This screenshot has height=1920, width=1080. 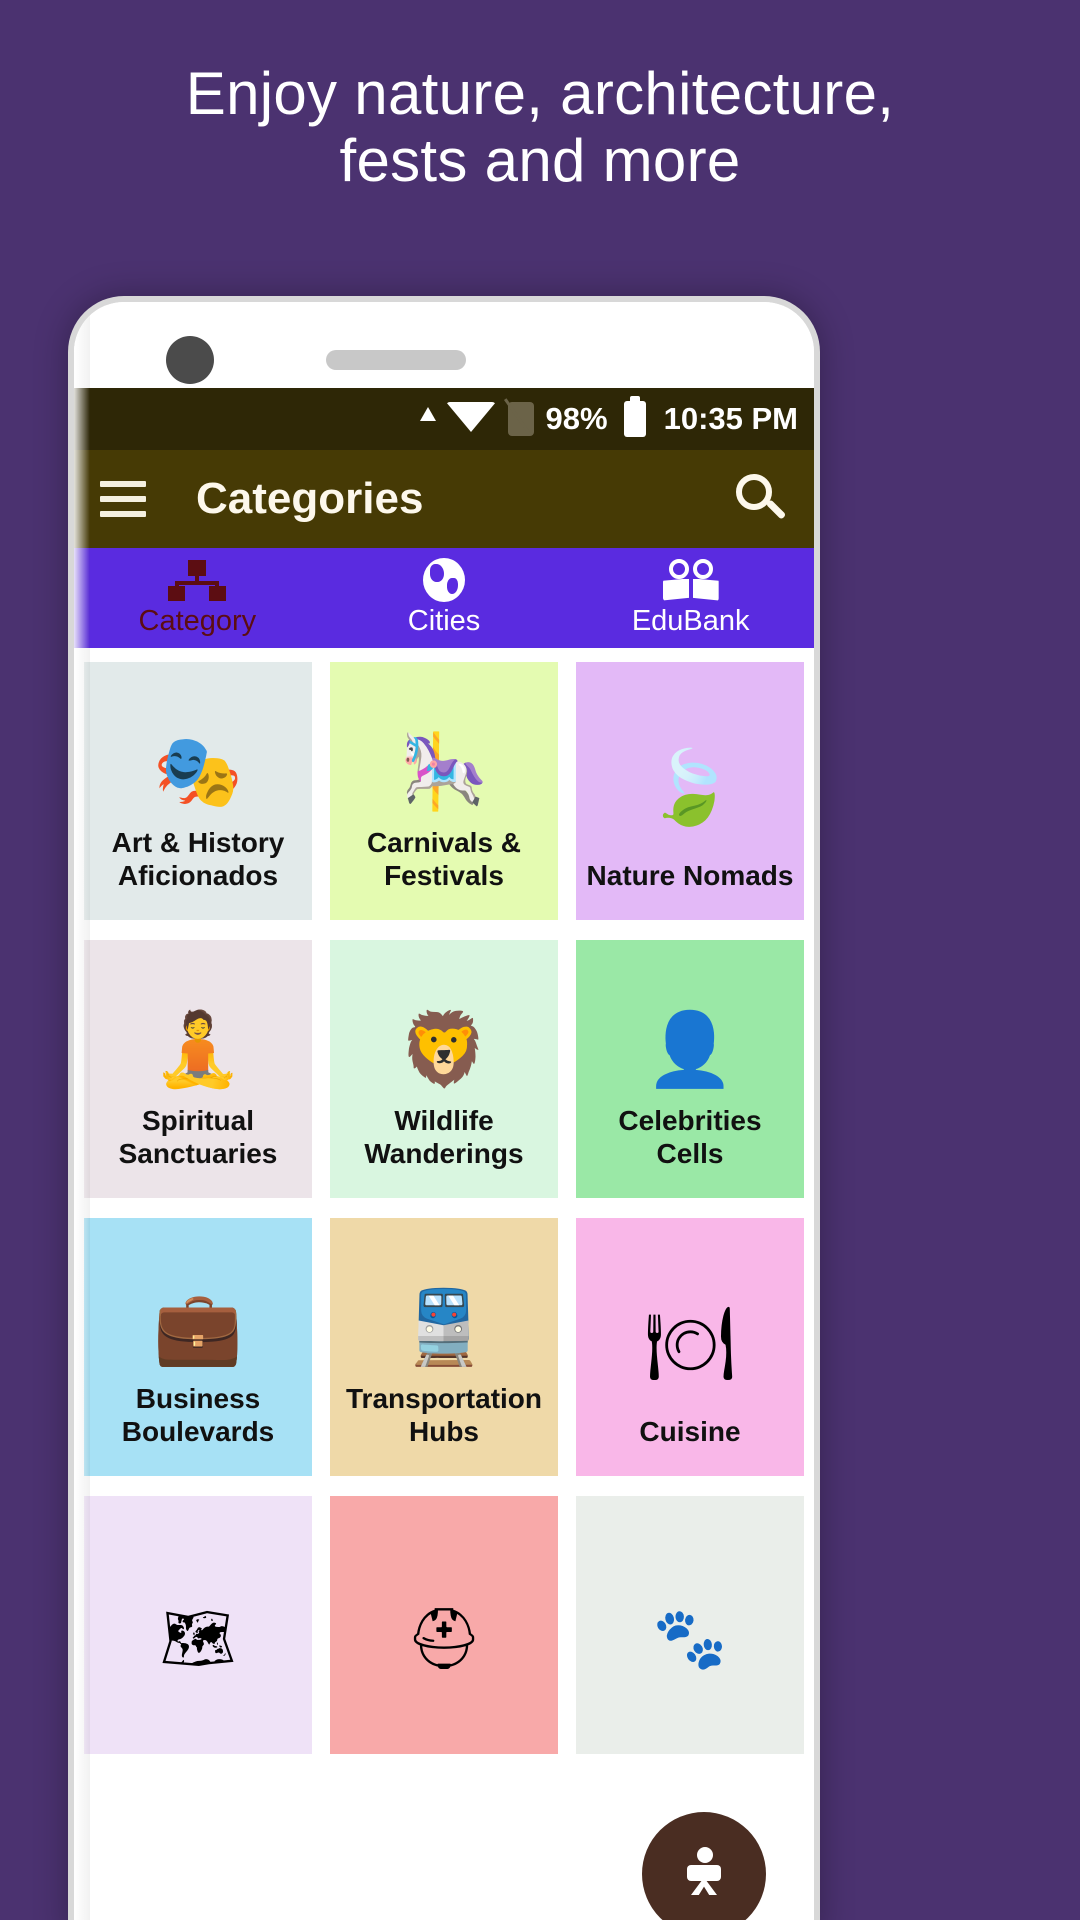 I want to click on celebrity-face-icon: 👤, so click(x=690, y=1050).